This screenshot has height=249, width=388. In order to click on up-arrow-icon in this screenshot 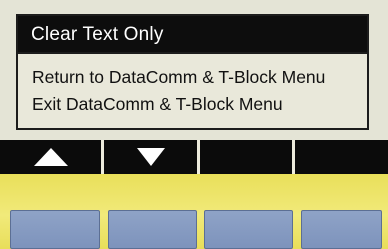, I will do `click(50, 157)`.